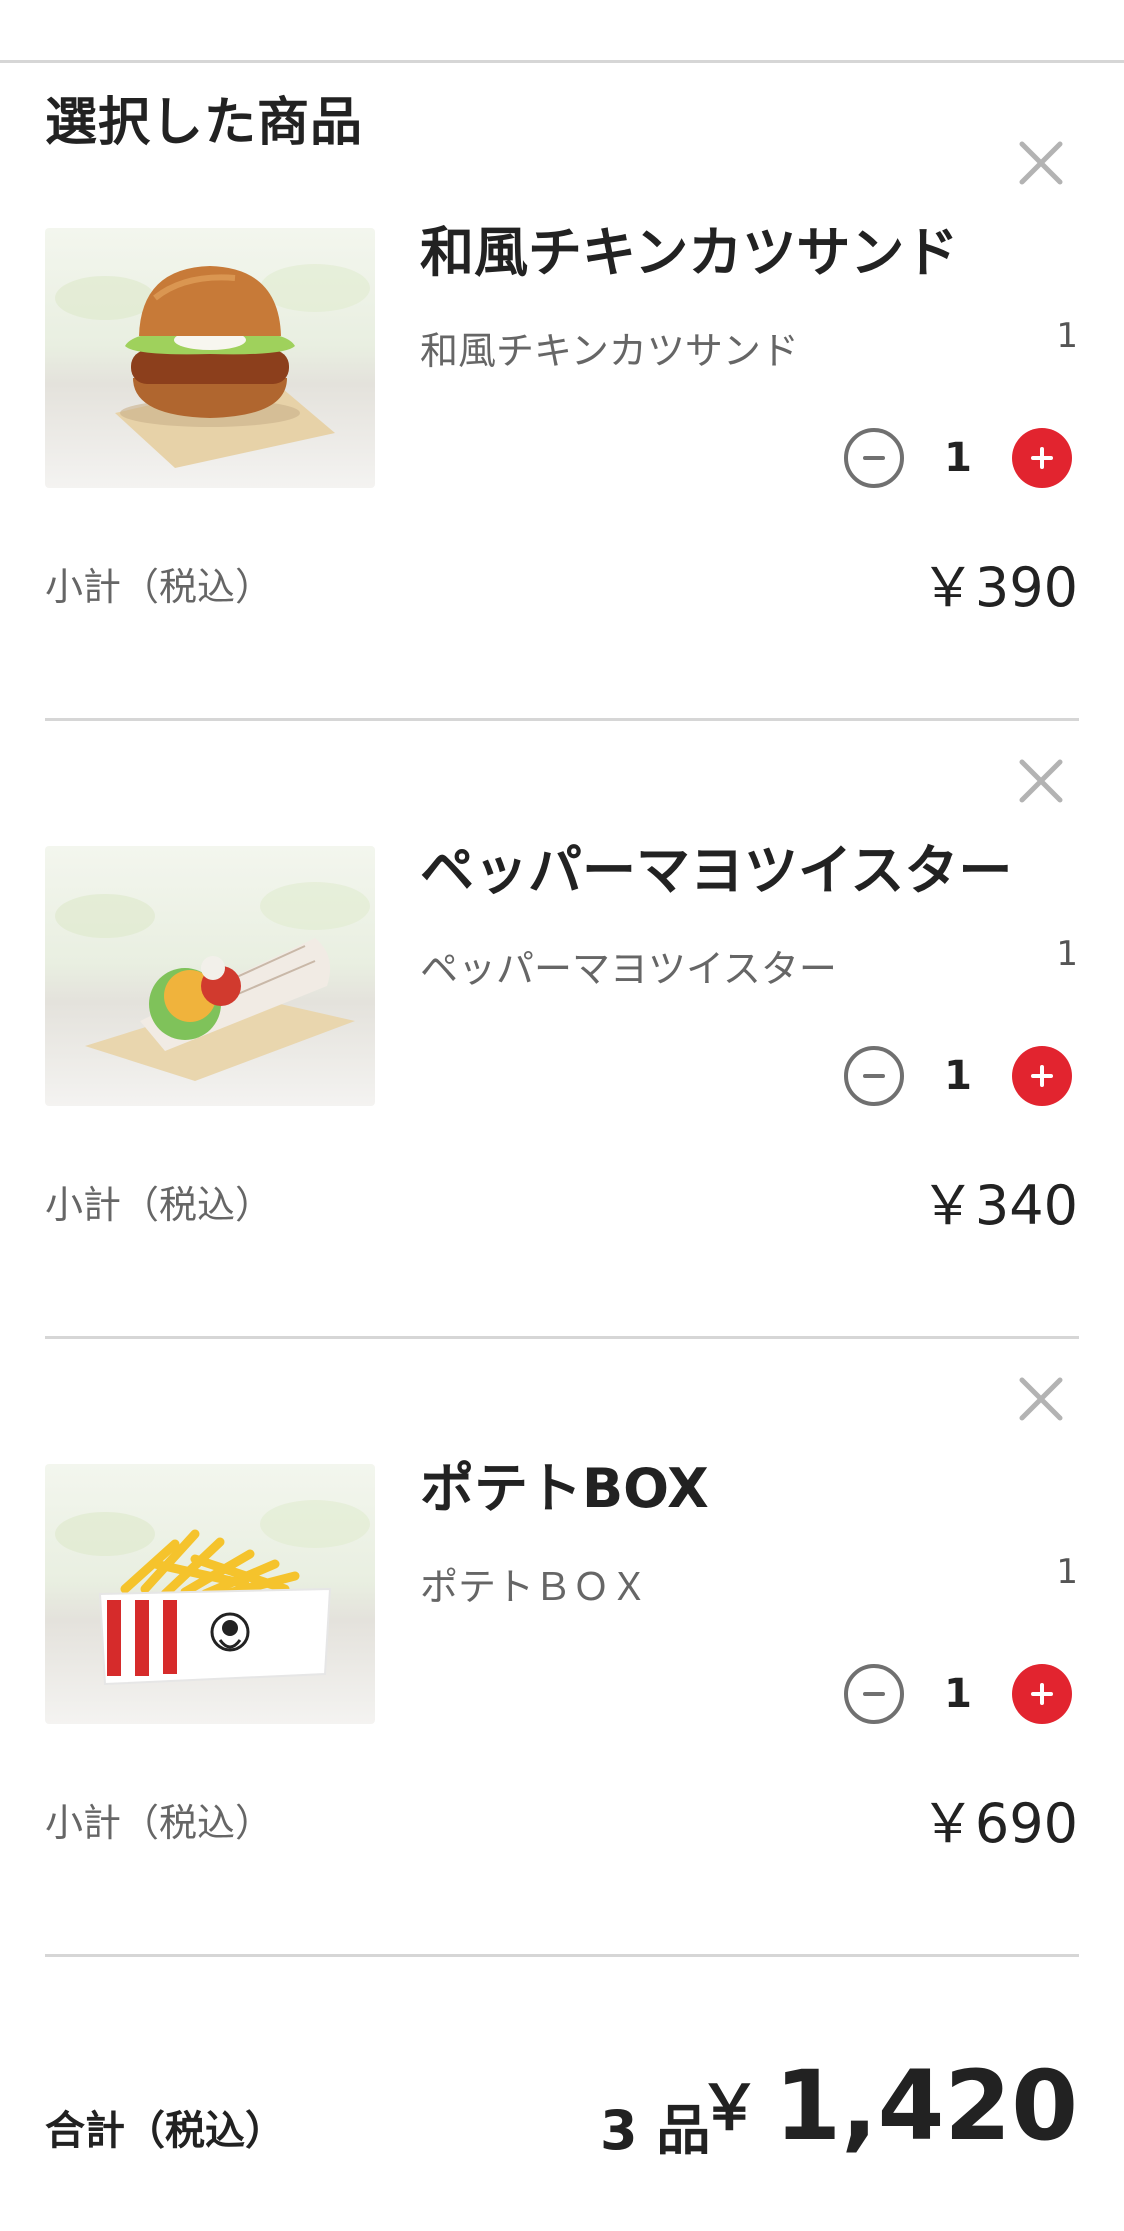 The width and height of the screenshot is (1124, 2231). Describe the element at coordinates (609, 351) in the screenshot. I see `option-name: 和風チキンカツサンド` at that location.